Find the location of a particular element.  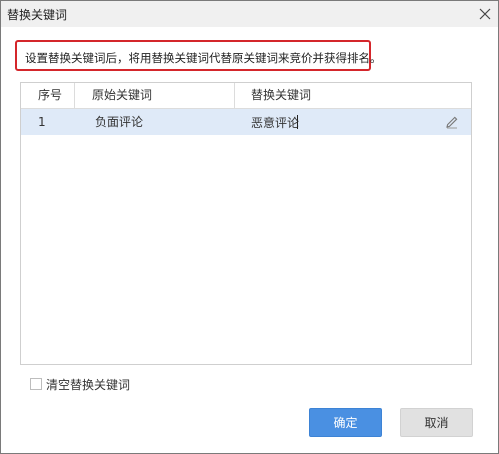

clear-keywords-label: 清空替换关键词 is located at coordinates (88, 384).